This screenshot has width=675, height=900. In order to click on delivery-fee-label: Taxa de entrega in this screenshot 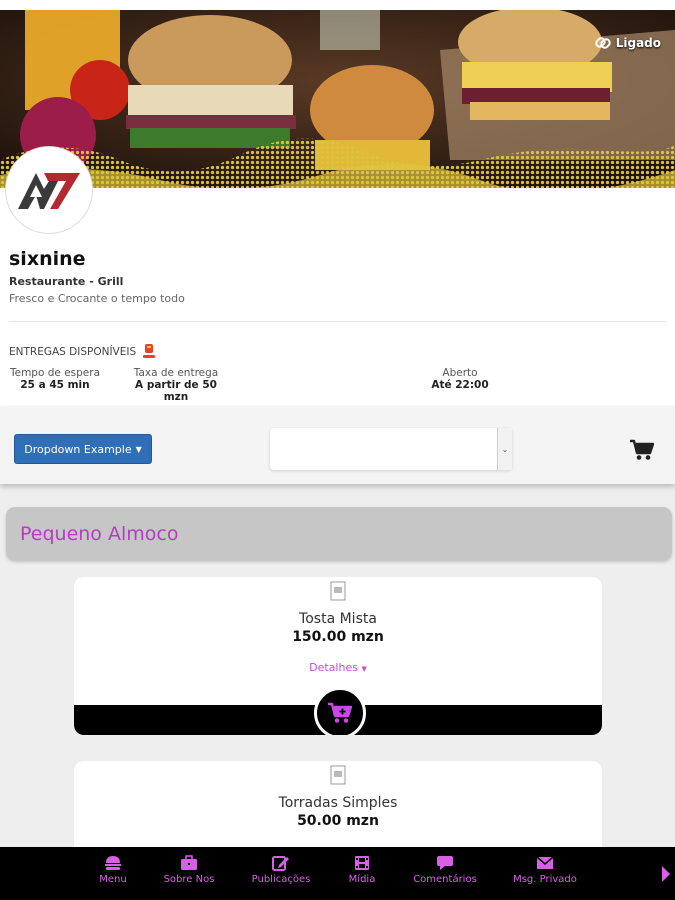, I will do `click(176, 373)`.